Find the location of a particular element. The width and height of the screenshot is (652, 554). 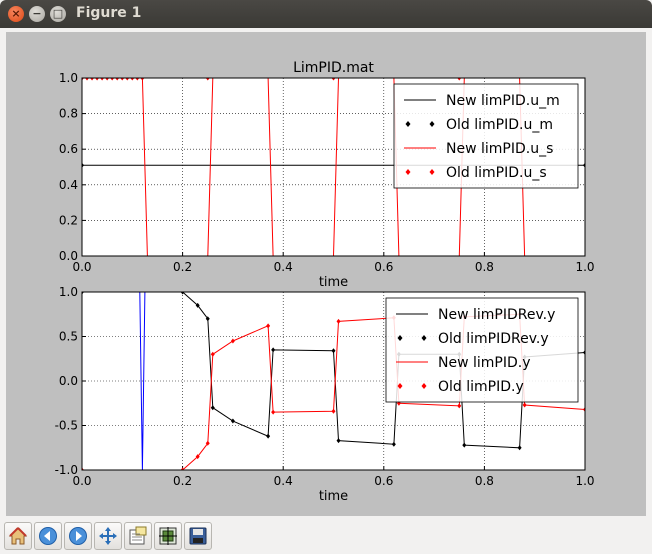

back-arrow-icon is located at coordinates (48, 536).